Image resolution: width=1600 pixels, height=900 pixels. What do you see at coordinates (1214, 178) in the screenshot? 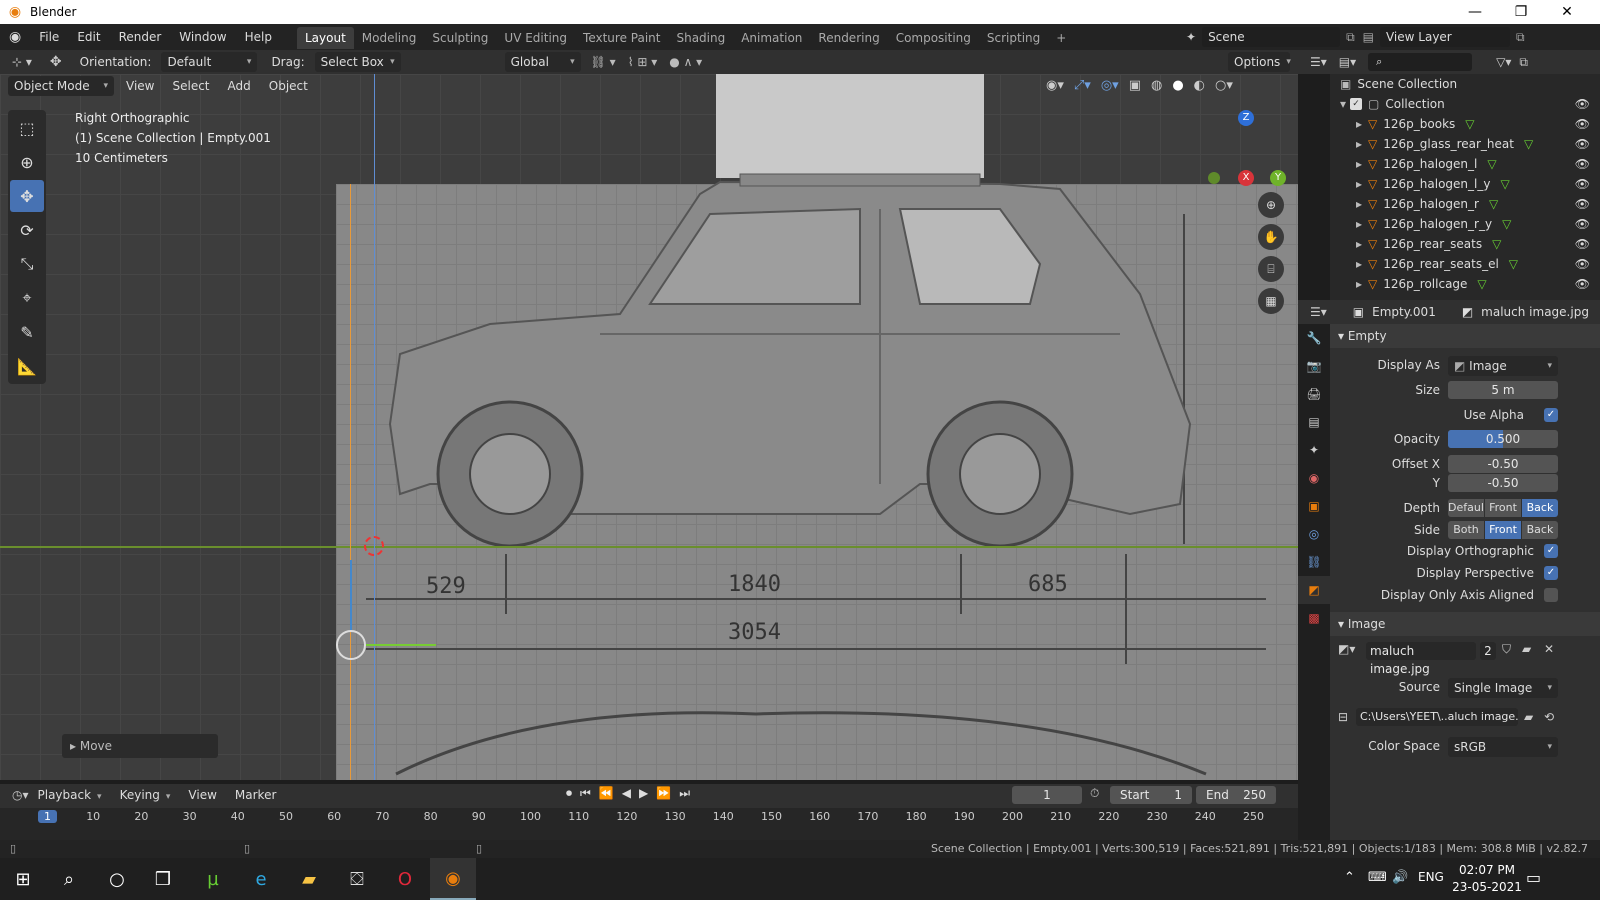
I see `gizmo-neg-y` at bounding box center [1214, 178].